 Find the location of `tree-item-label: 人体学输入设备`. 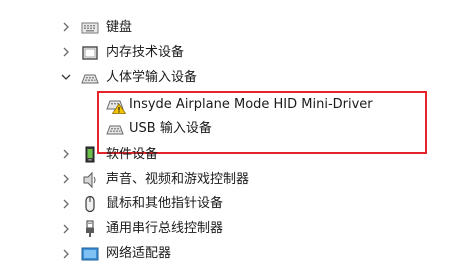

tree-item-label: 人体学输入设备 is located at coordinates (152, 77).